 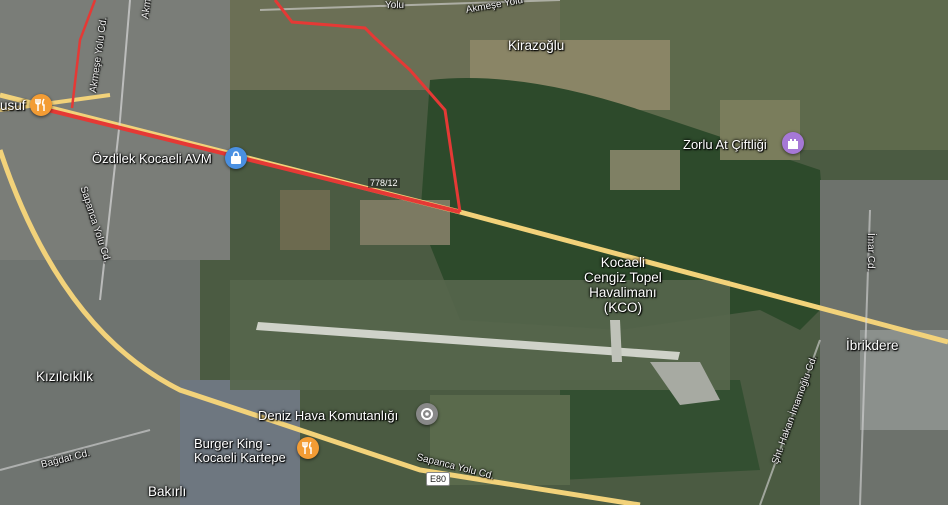 I want to click on poi-label-burger-line2: Kocaeli Kartepe, so click(x=240, y=457).